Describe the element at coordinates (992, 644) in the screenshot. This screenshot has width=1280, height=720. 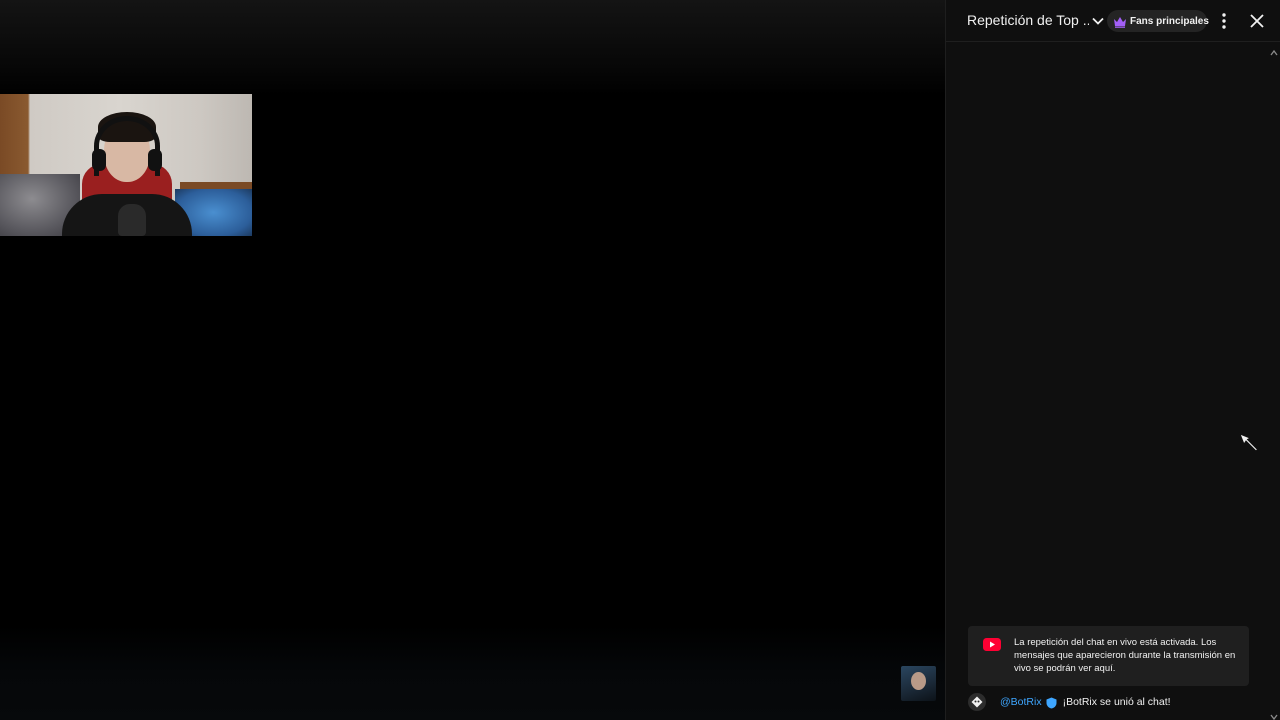
I see `youtube-icon` at that location.